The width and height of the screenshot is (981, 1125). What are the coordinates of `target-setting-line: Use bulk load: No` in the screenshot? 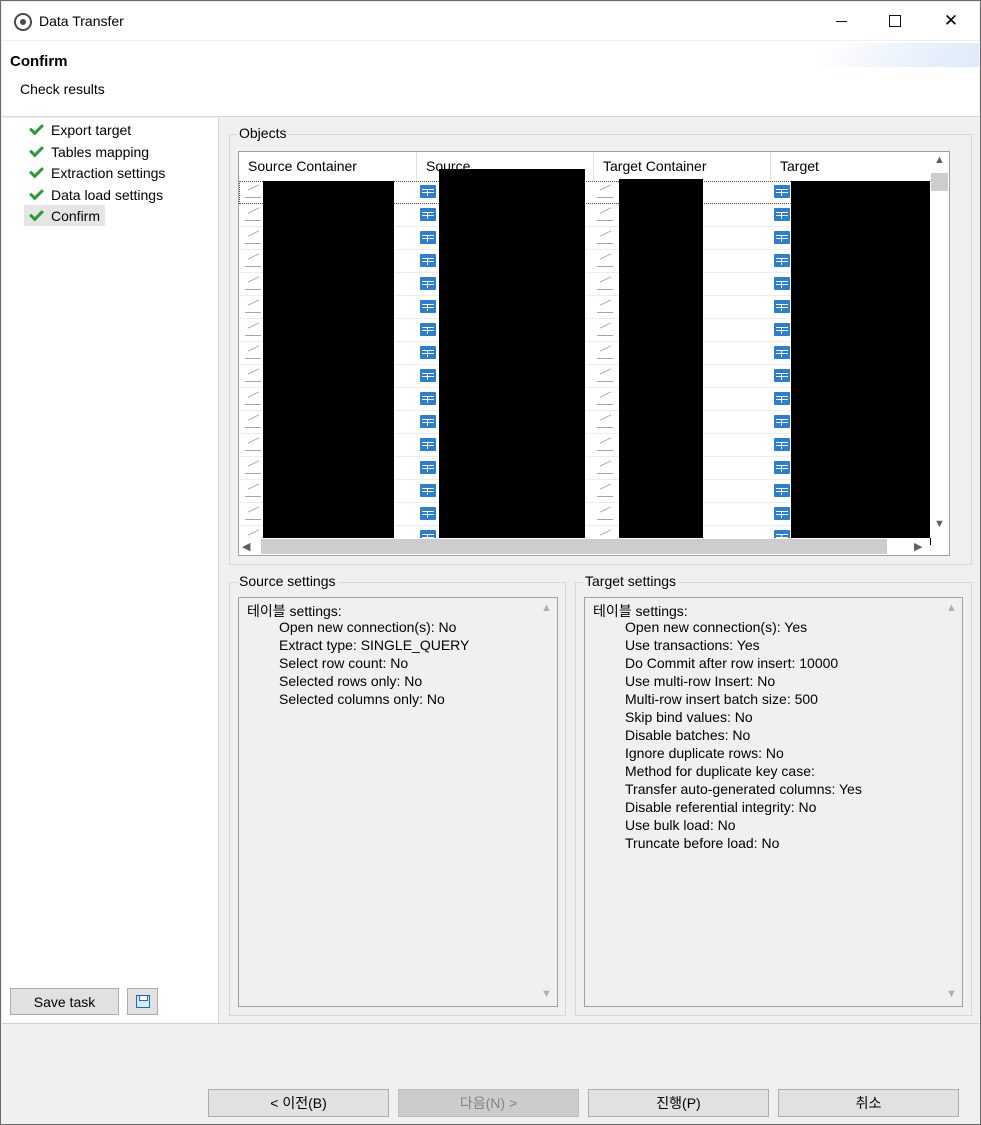 It's located at (680, 825).